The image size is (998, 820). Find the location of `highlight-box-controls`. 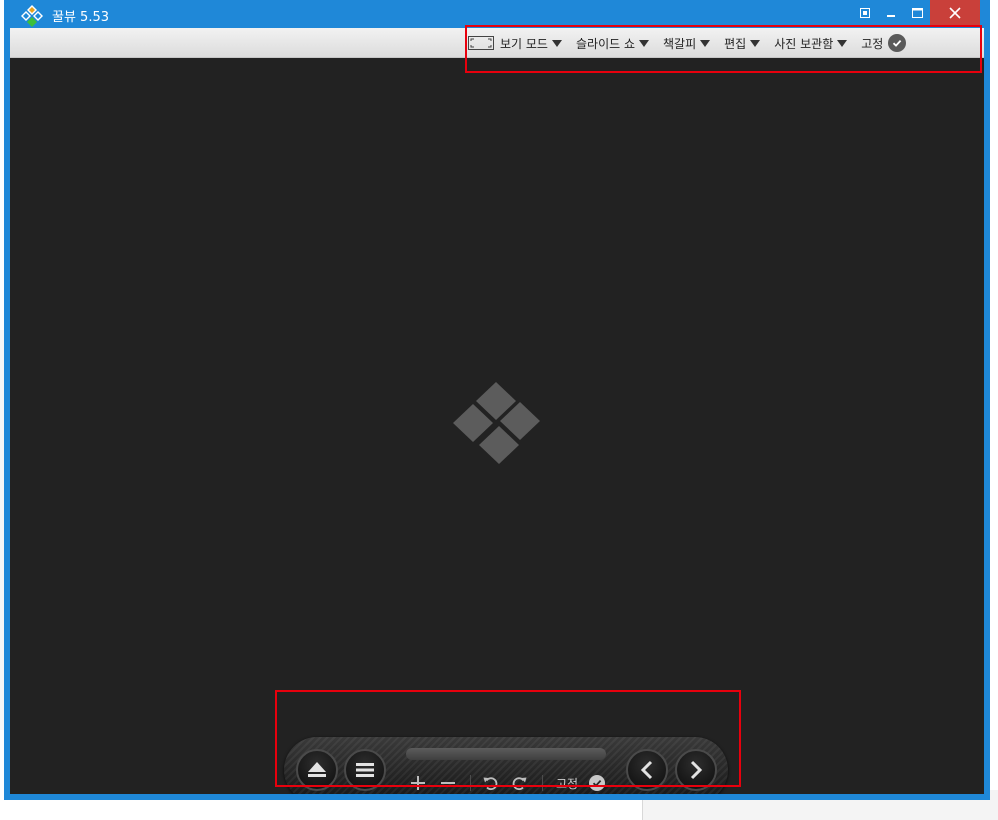

highlight-box-controls is located at coordinates (508, 738).